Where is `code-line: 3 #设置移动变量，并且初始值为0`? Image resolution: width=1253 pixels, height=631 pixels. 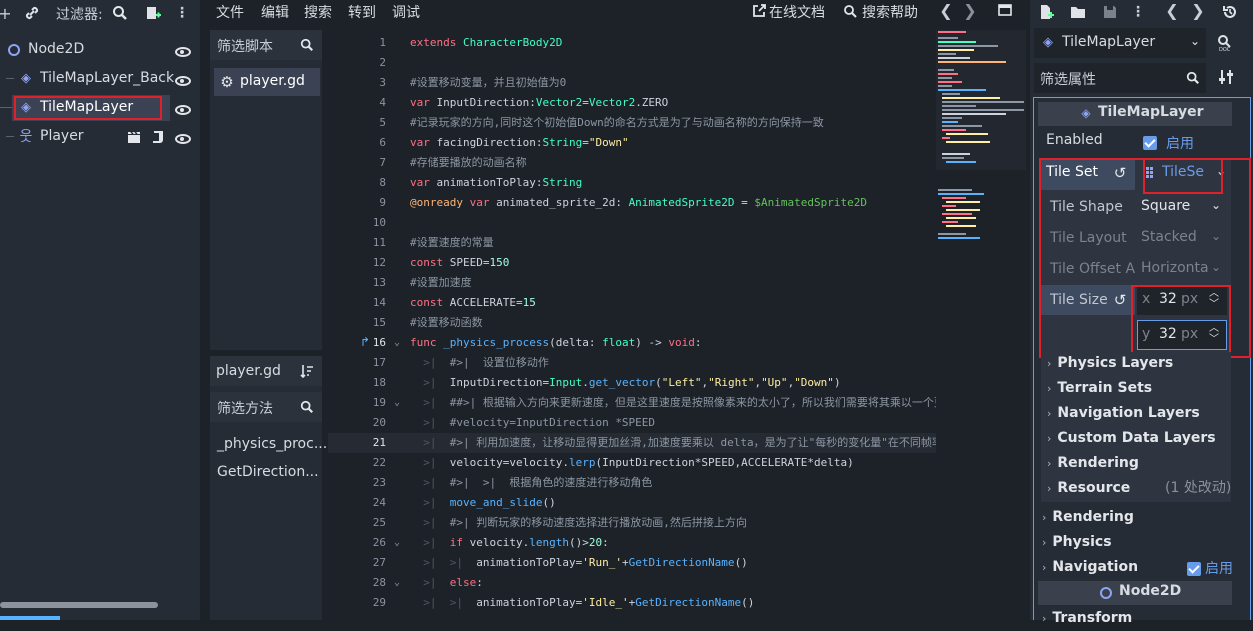
code-line: 3 #设置移动变量，并且初始值为0 is located at coordinates (632, 83).